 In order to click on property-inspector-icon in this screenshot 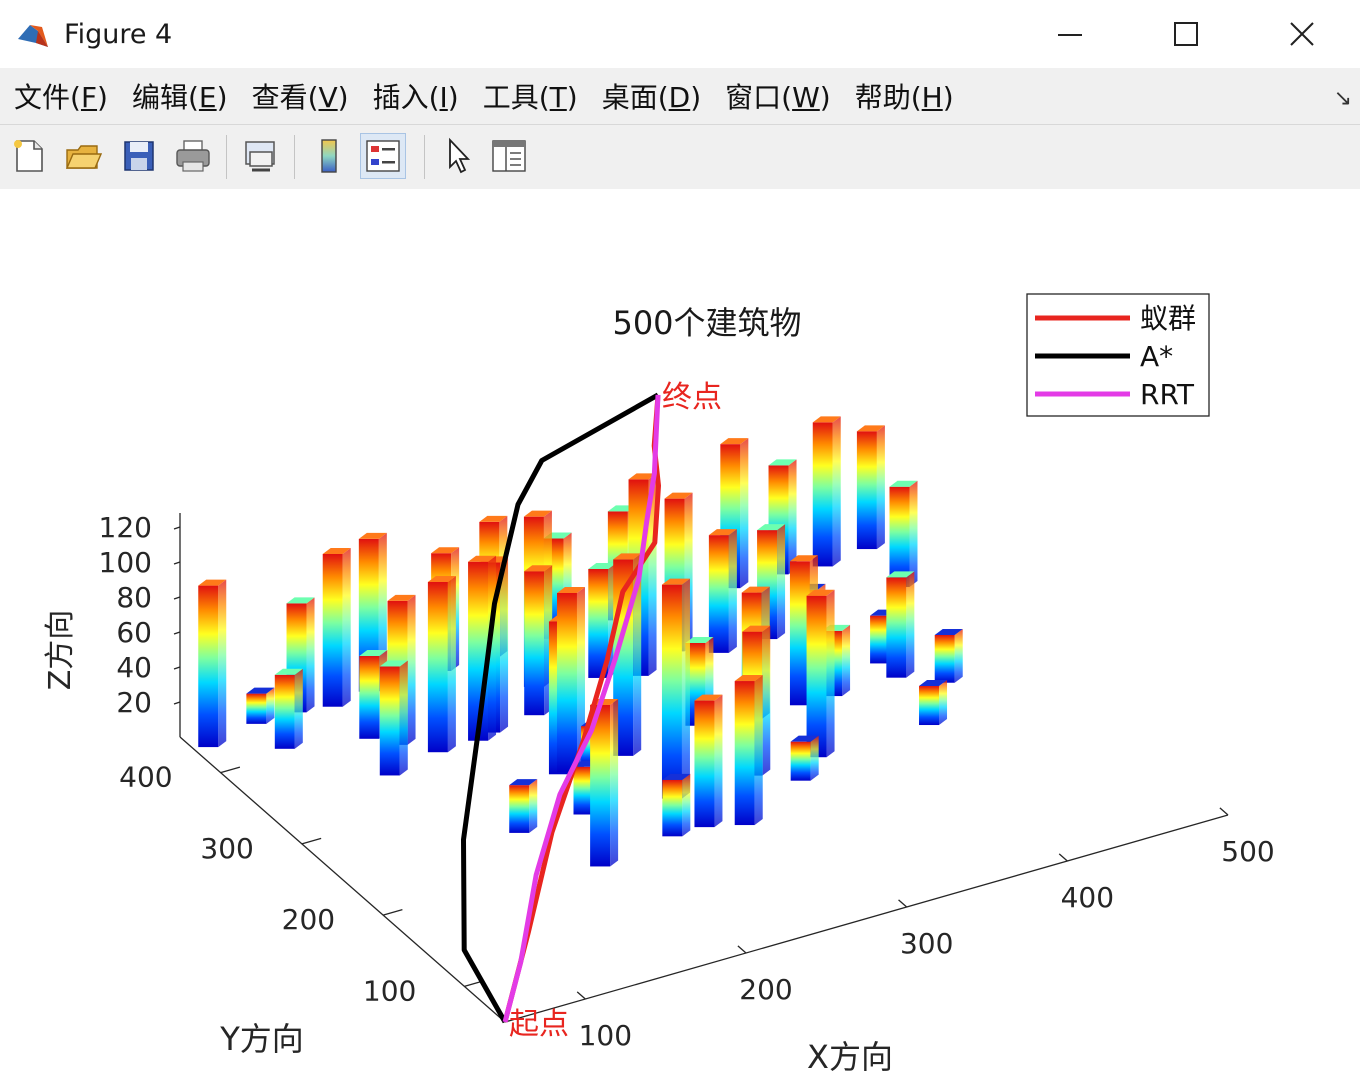, I will do `click(509, 156)`.